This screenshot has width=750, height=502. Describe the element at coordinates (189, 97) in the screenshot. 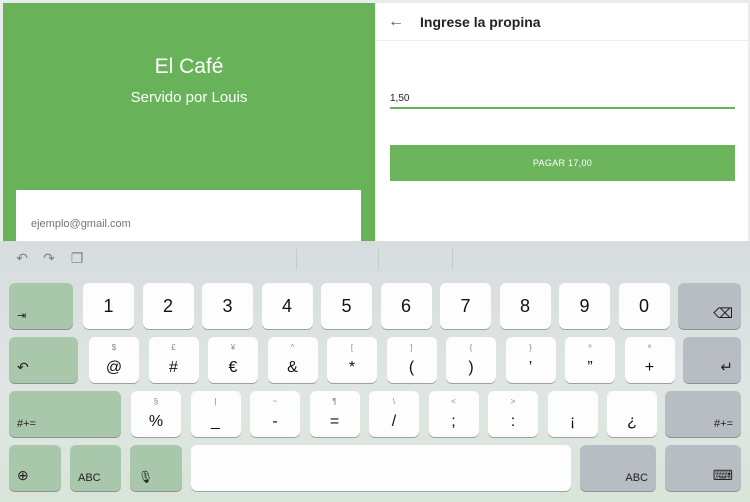

I see `served-by-text: Servido por Louis` at that location.